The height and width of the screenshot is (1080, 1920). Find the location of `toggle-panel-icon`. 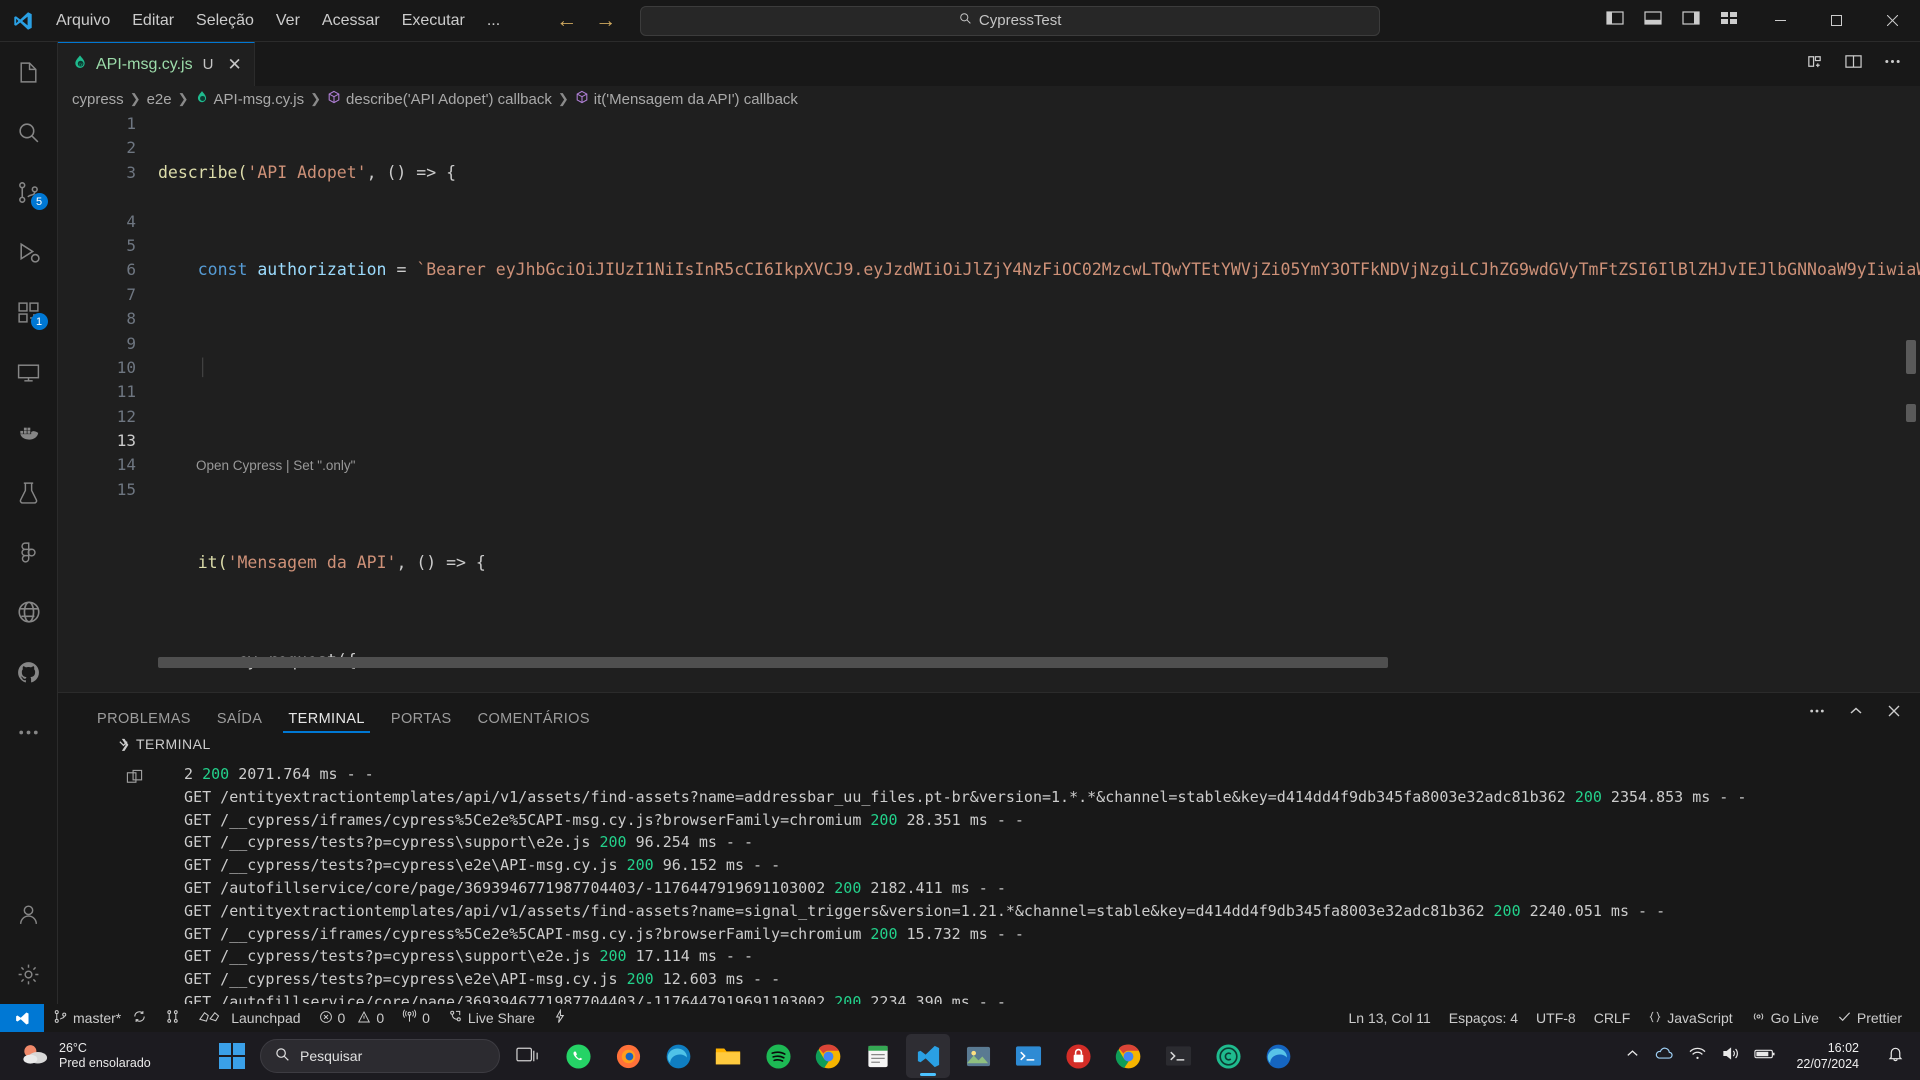

toggle-panel-icon is located at coordinates (1653, 20).